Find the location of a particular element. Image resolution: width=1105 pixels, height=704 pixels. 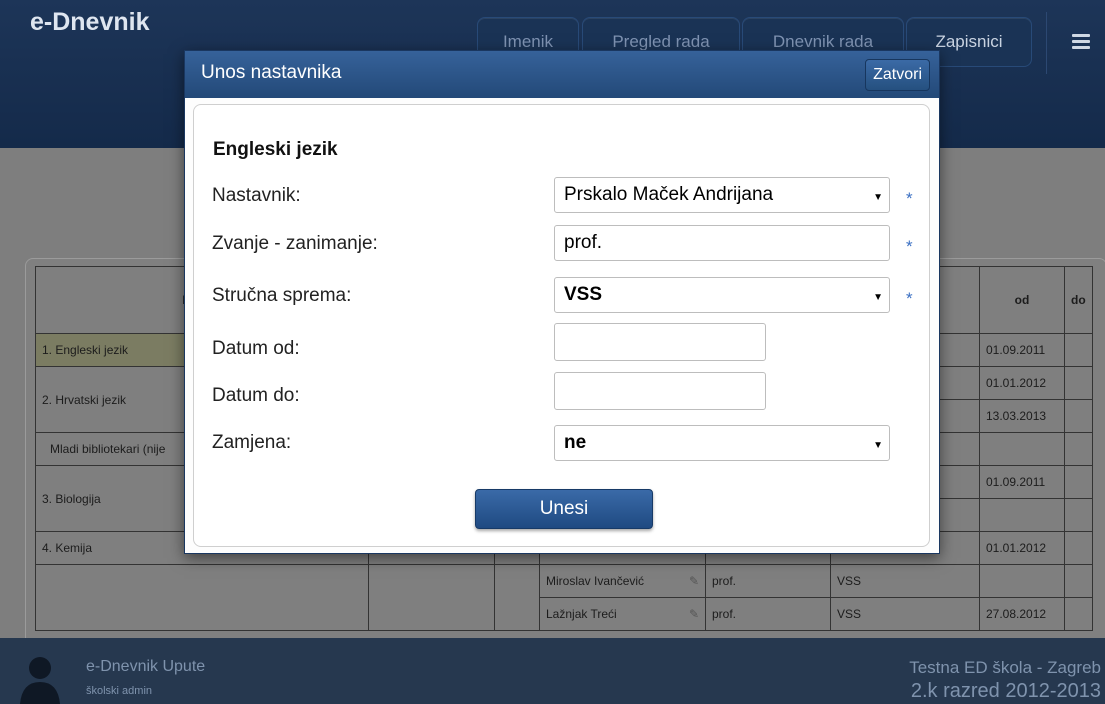

subject-heading: Engleski jezik is located at coordinates (275, 149).